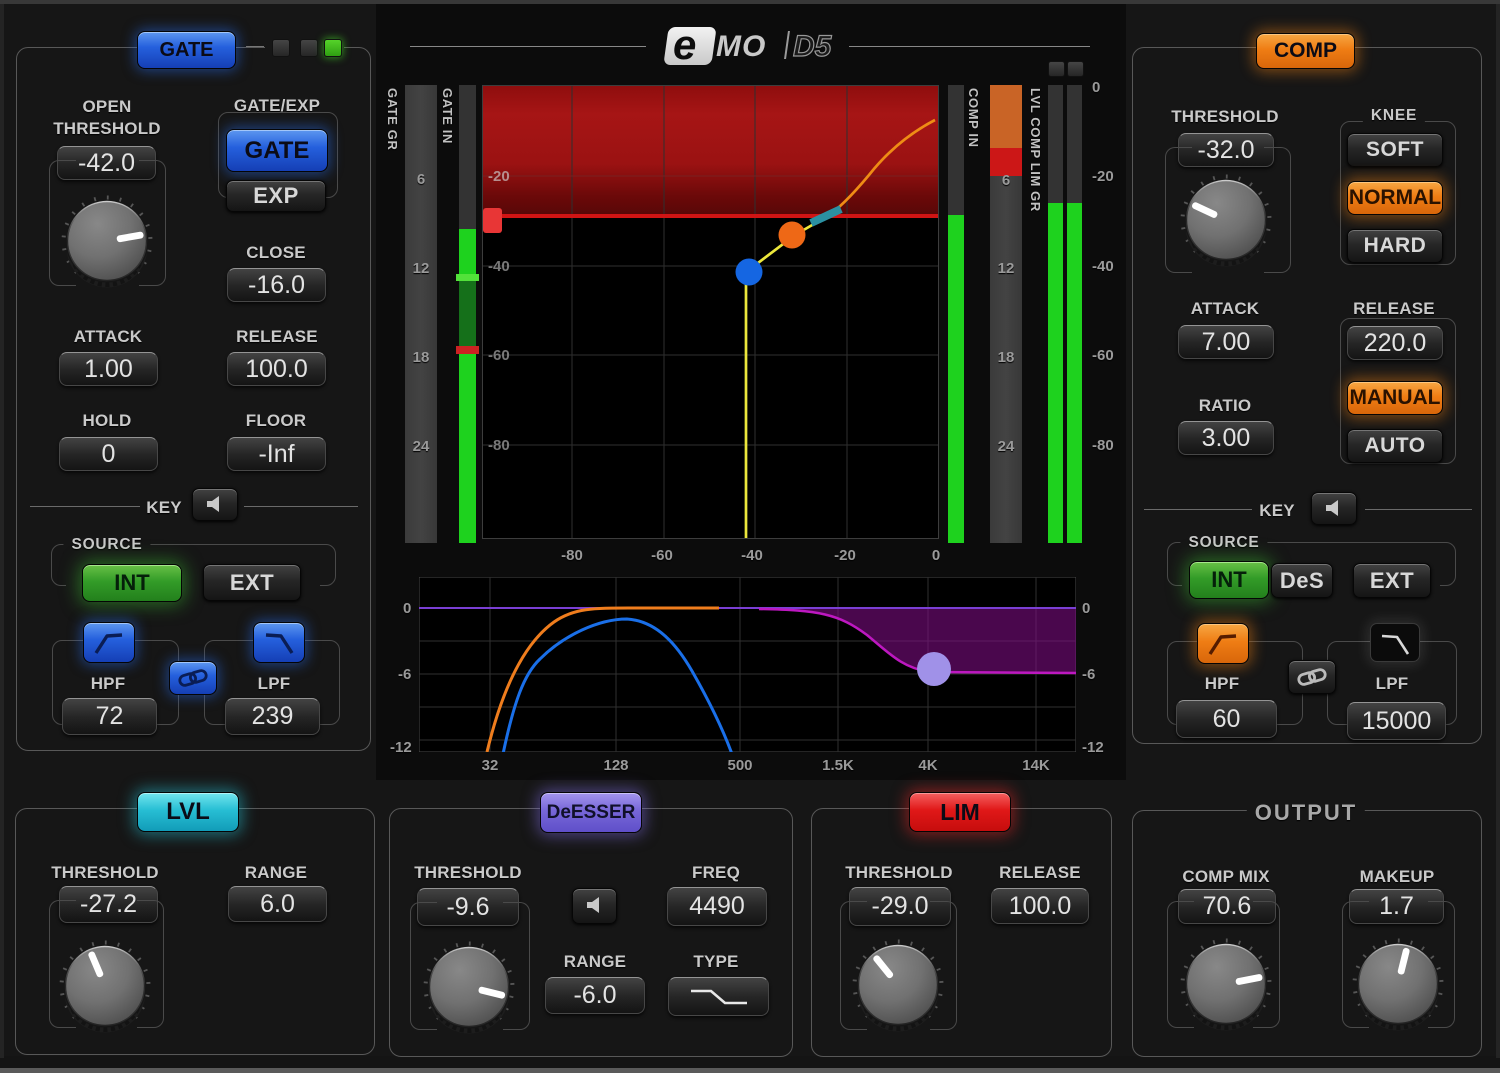 This screenshot has height=1073, width=1500. I want to click on svg-text: -40, so click(499, 266).